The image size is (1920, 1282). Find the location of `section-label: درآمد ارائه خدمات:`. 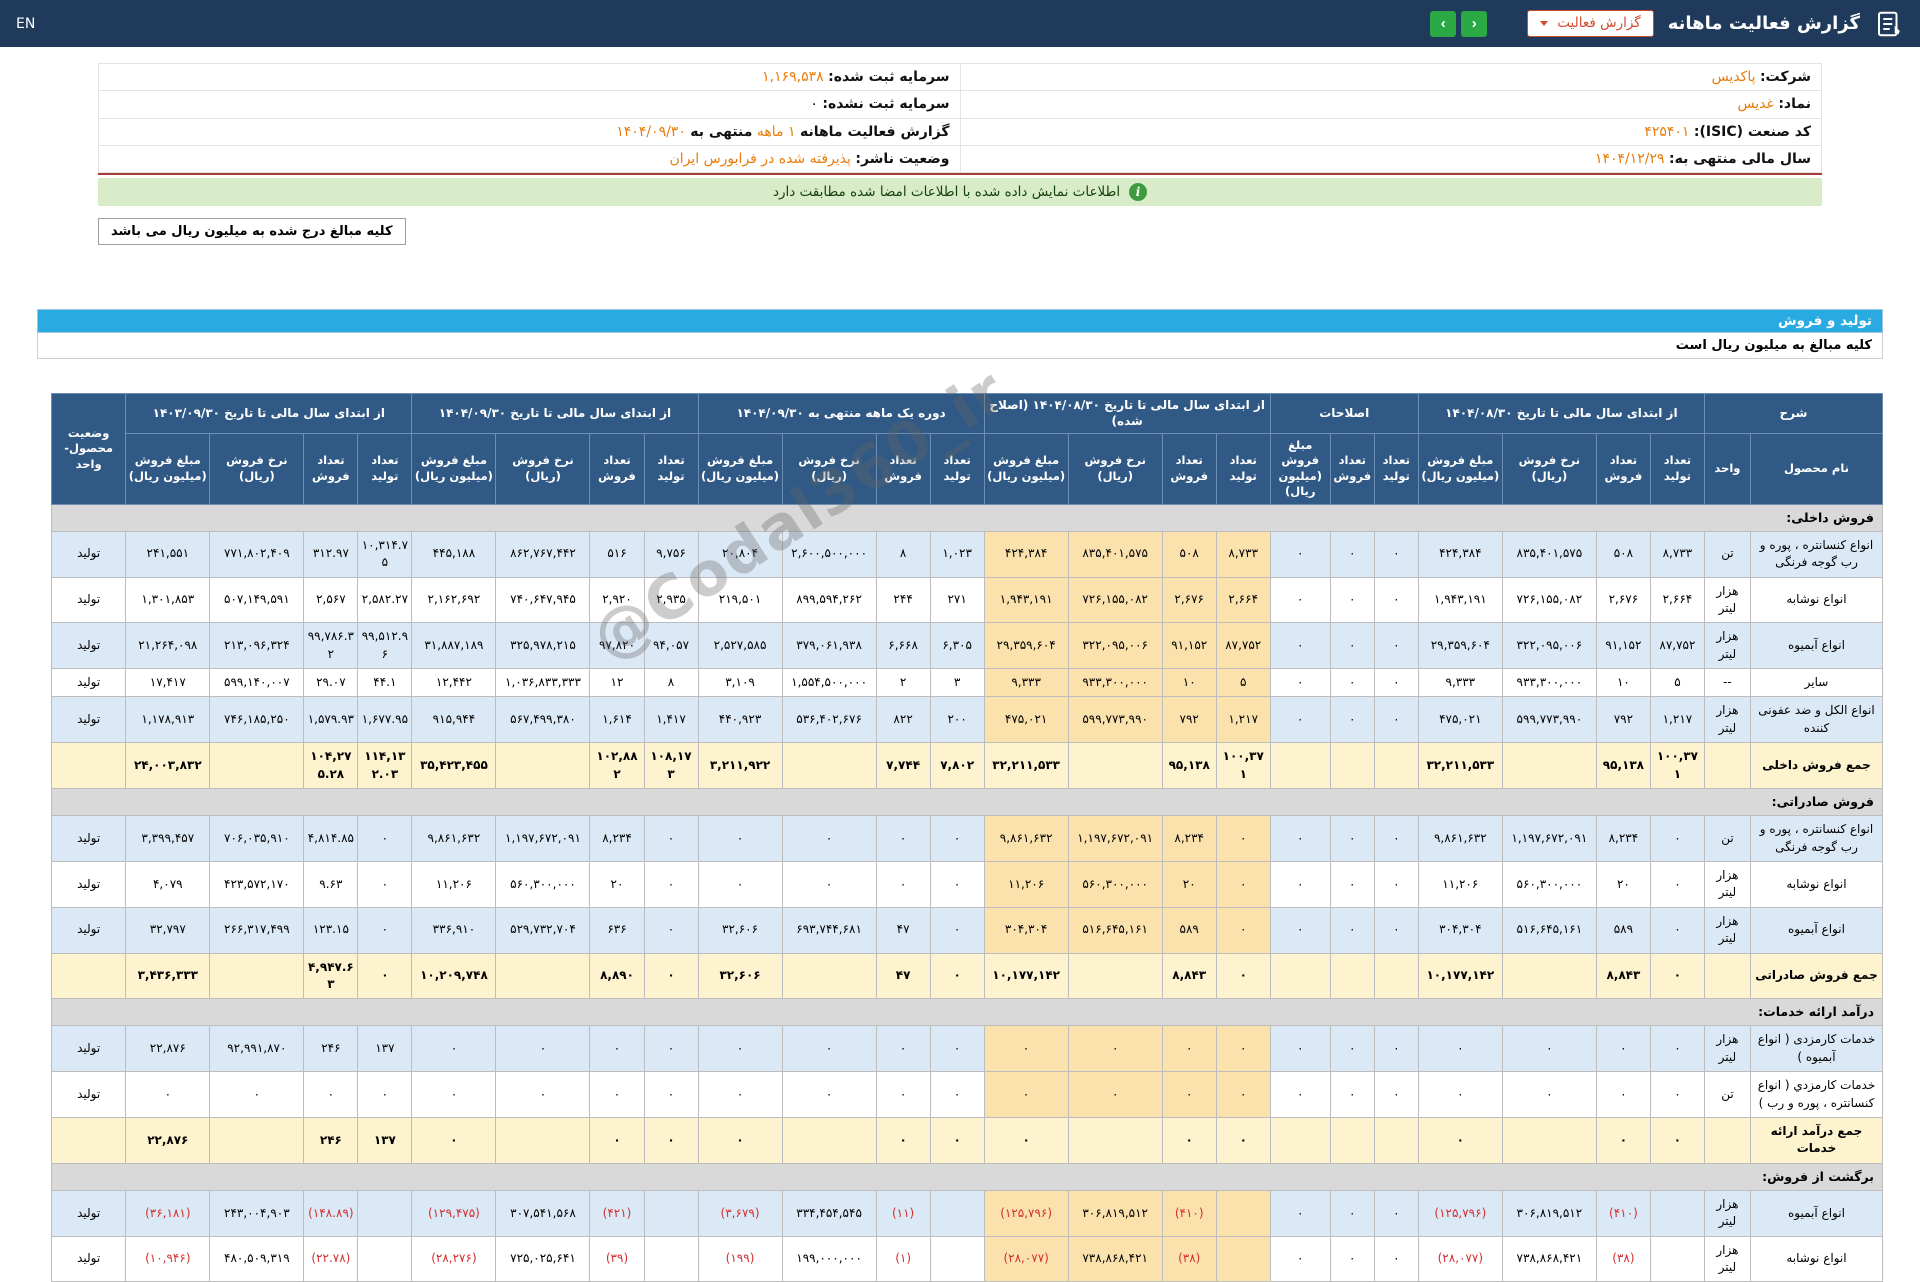

section-label: درآمد ارائه خدمات: is located at coordinates (967, 1012).